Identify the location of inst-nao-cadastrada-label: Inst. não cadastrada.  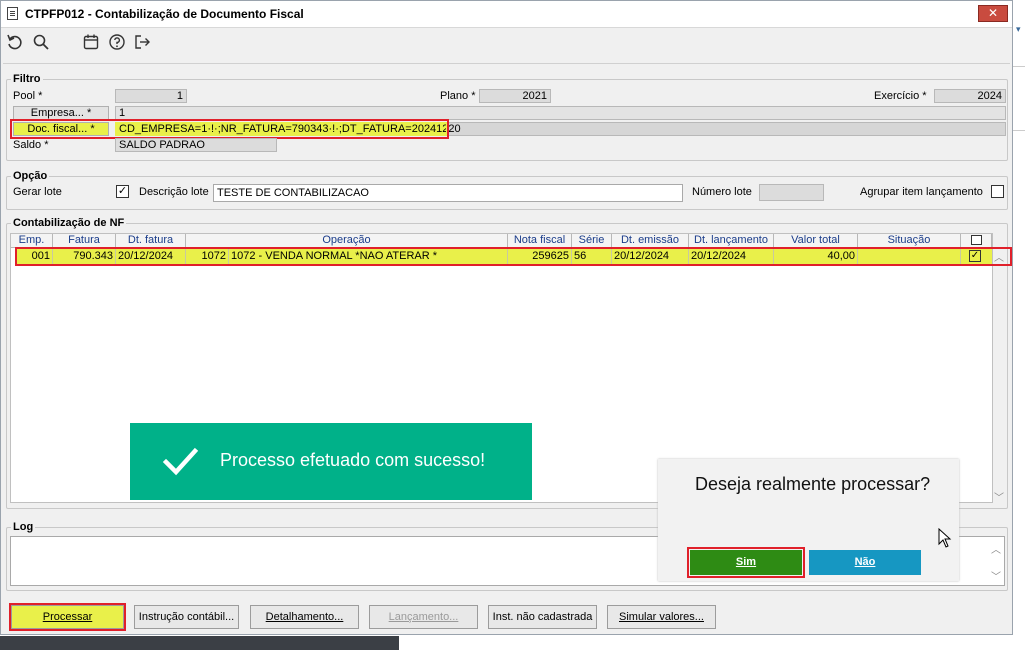
(542, 617).